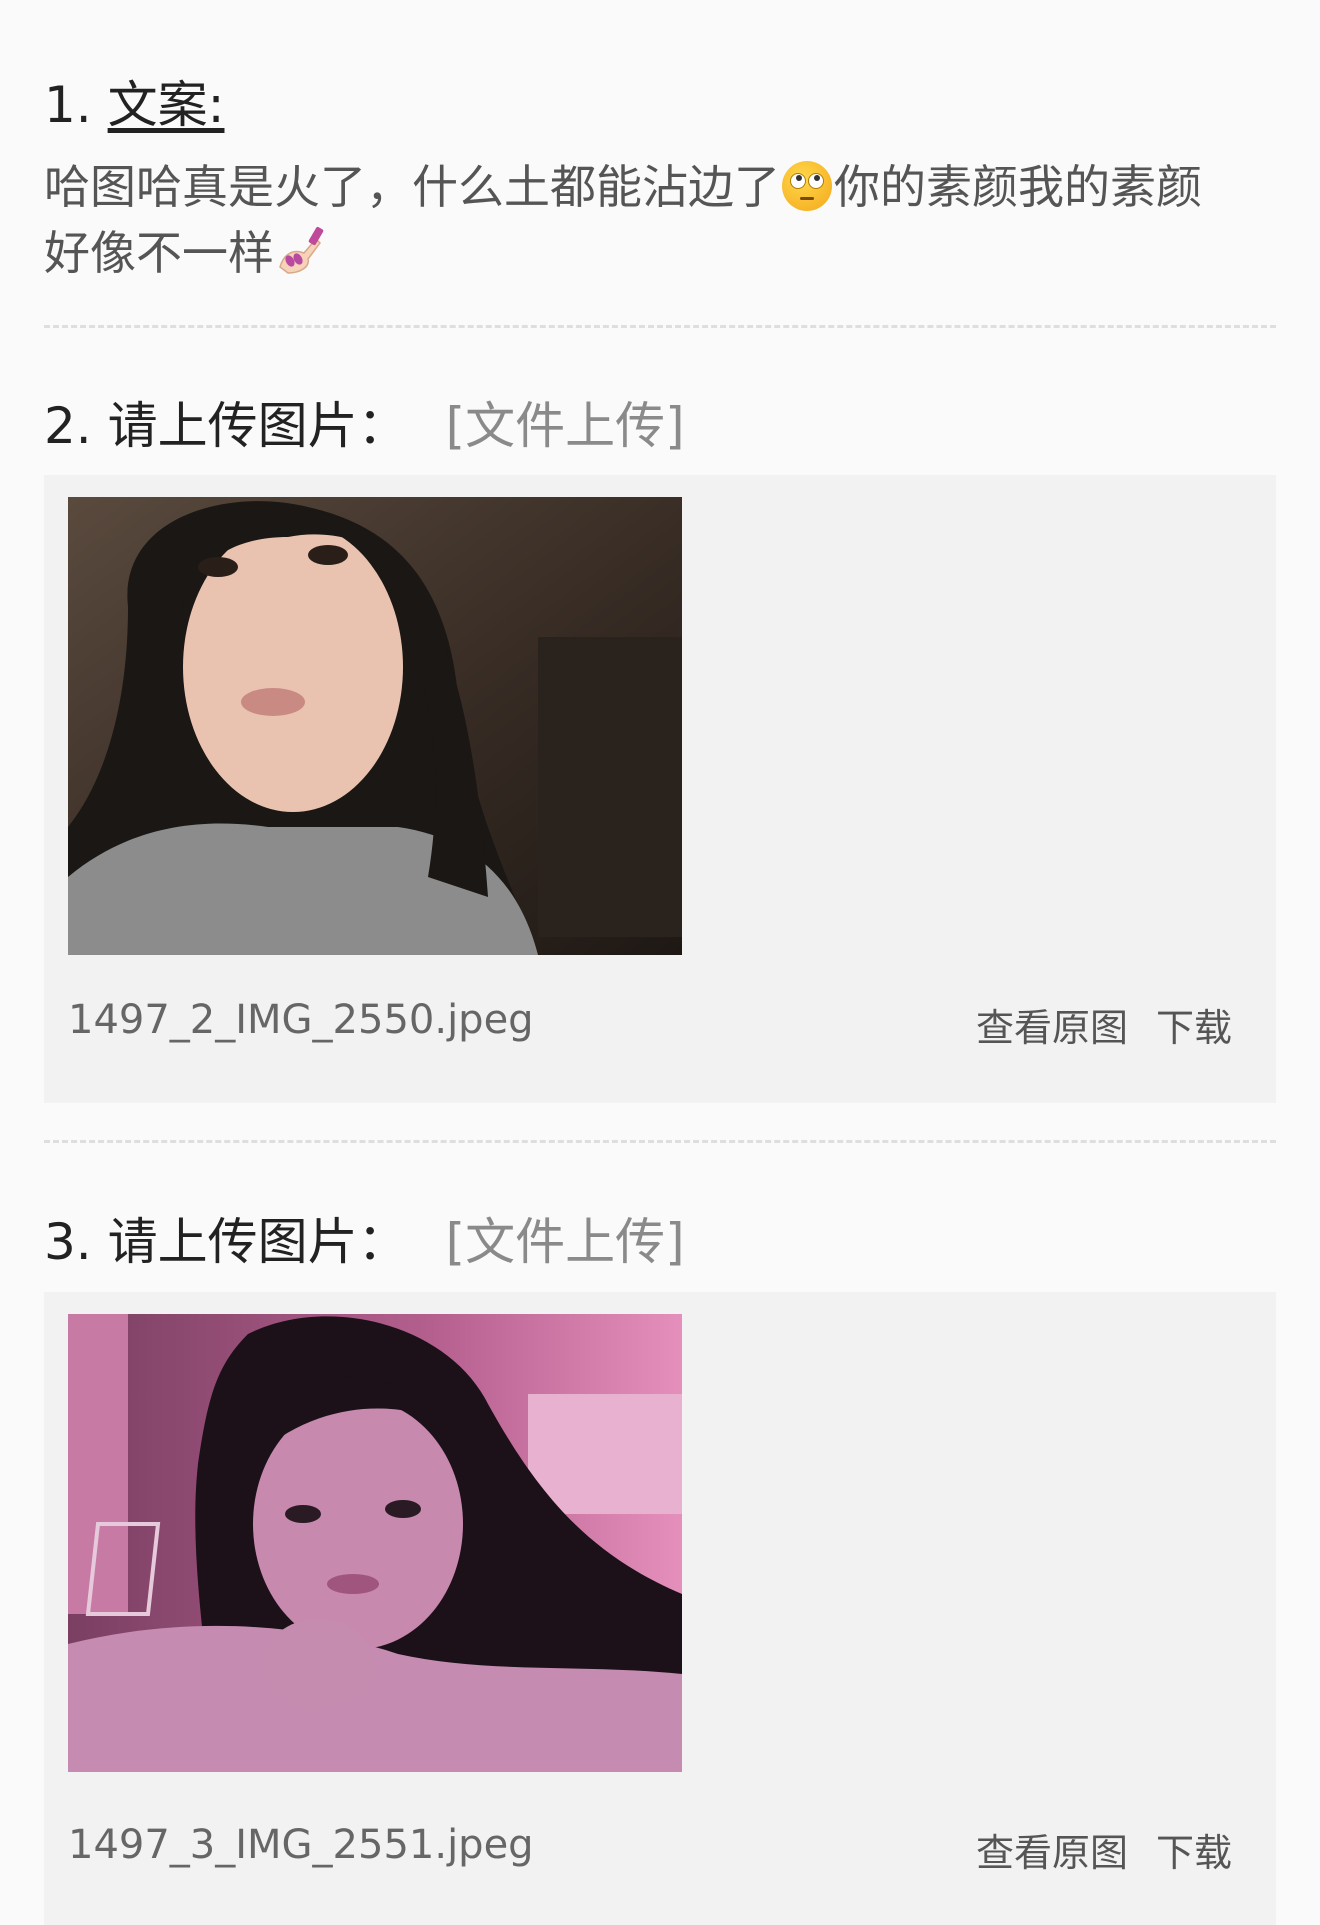 The image size is (1320, 1925). I want to click on question-1-title: 1. 文案:, so click(660, 105).